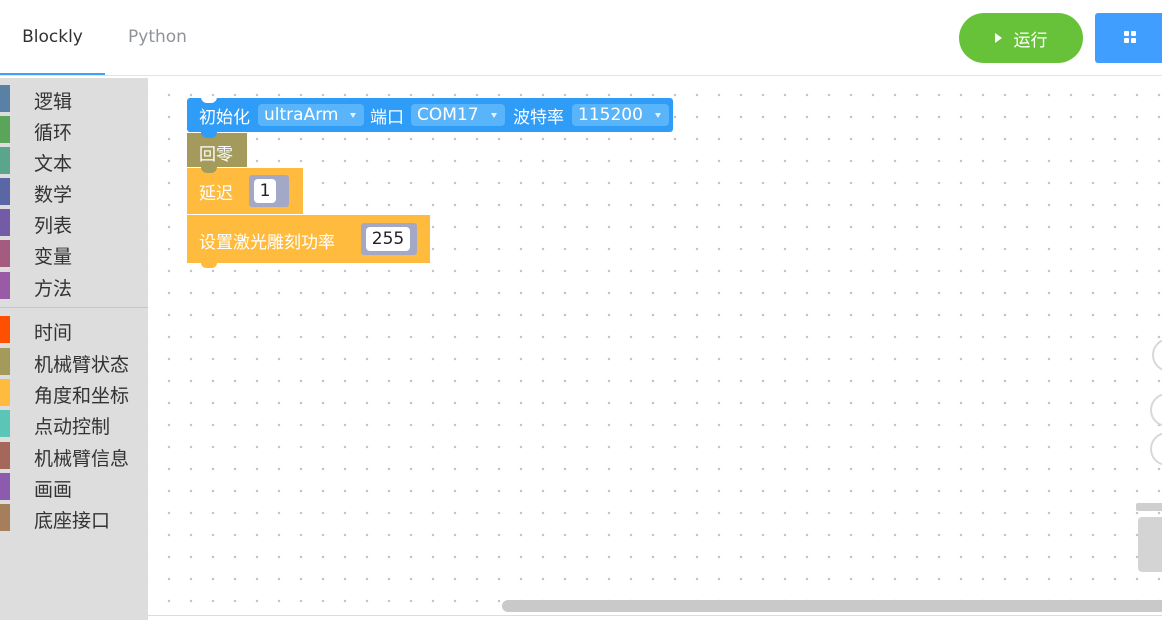  What do you see at coordinates (832, 606) in the screenshot?
I see `horizontal-scrollbar` at bounding box center [832, 606].